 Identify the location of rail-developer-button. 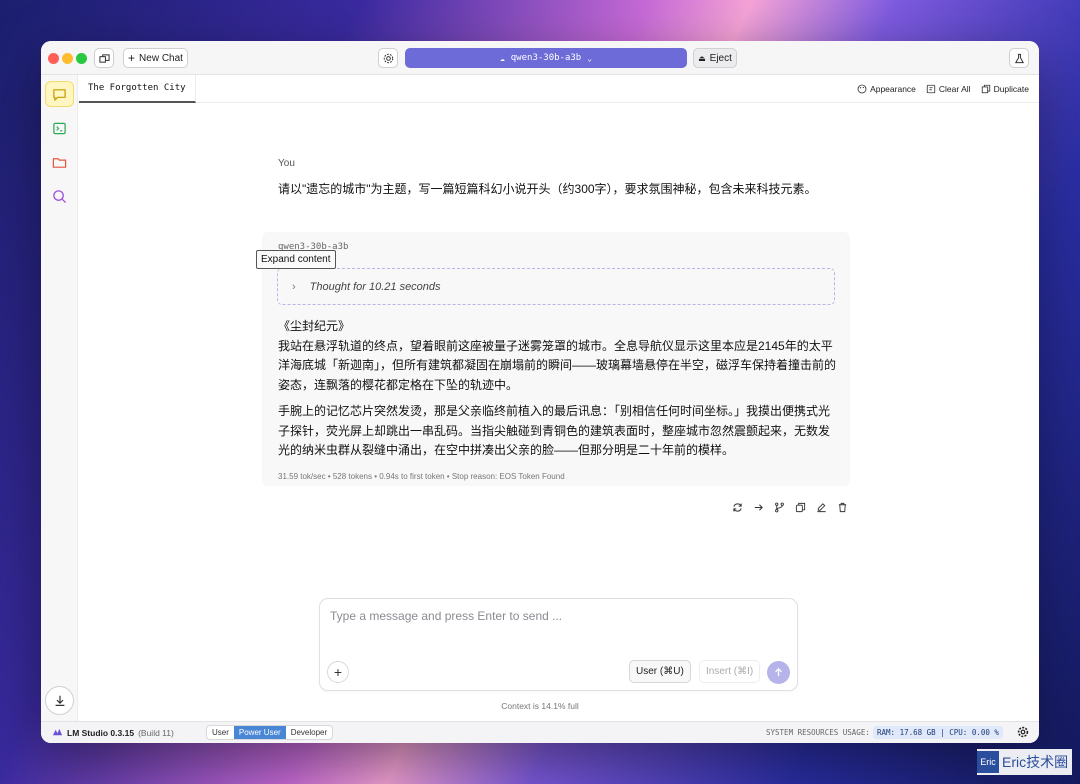
(59, 128).